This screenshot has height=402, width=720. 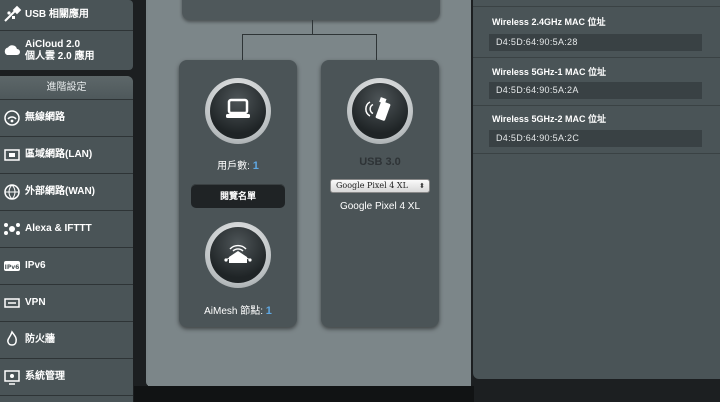 I want to click on mac-5ghz1-title: Wireless 5GHz-1 MAC 位址, so click(x=549, y=72).